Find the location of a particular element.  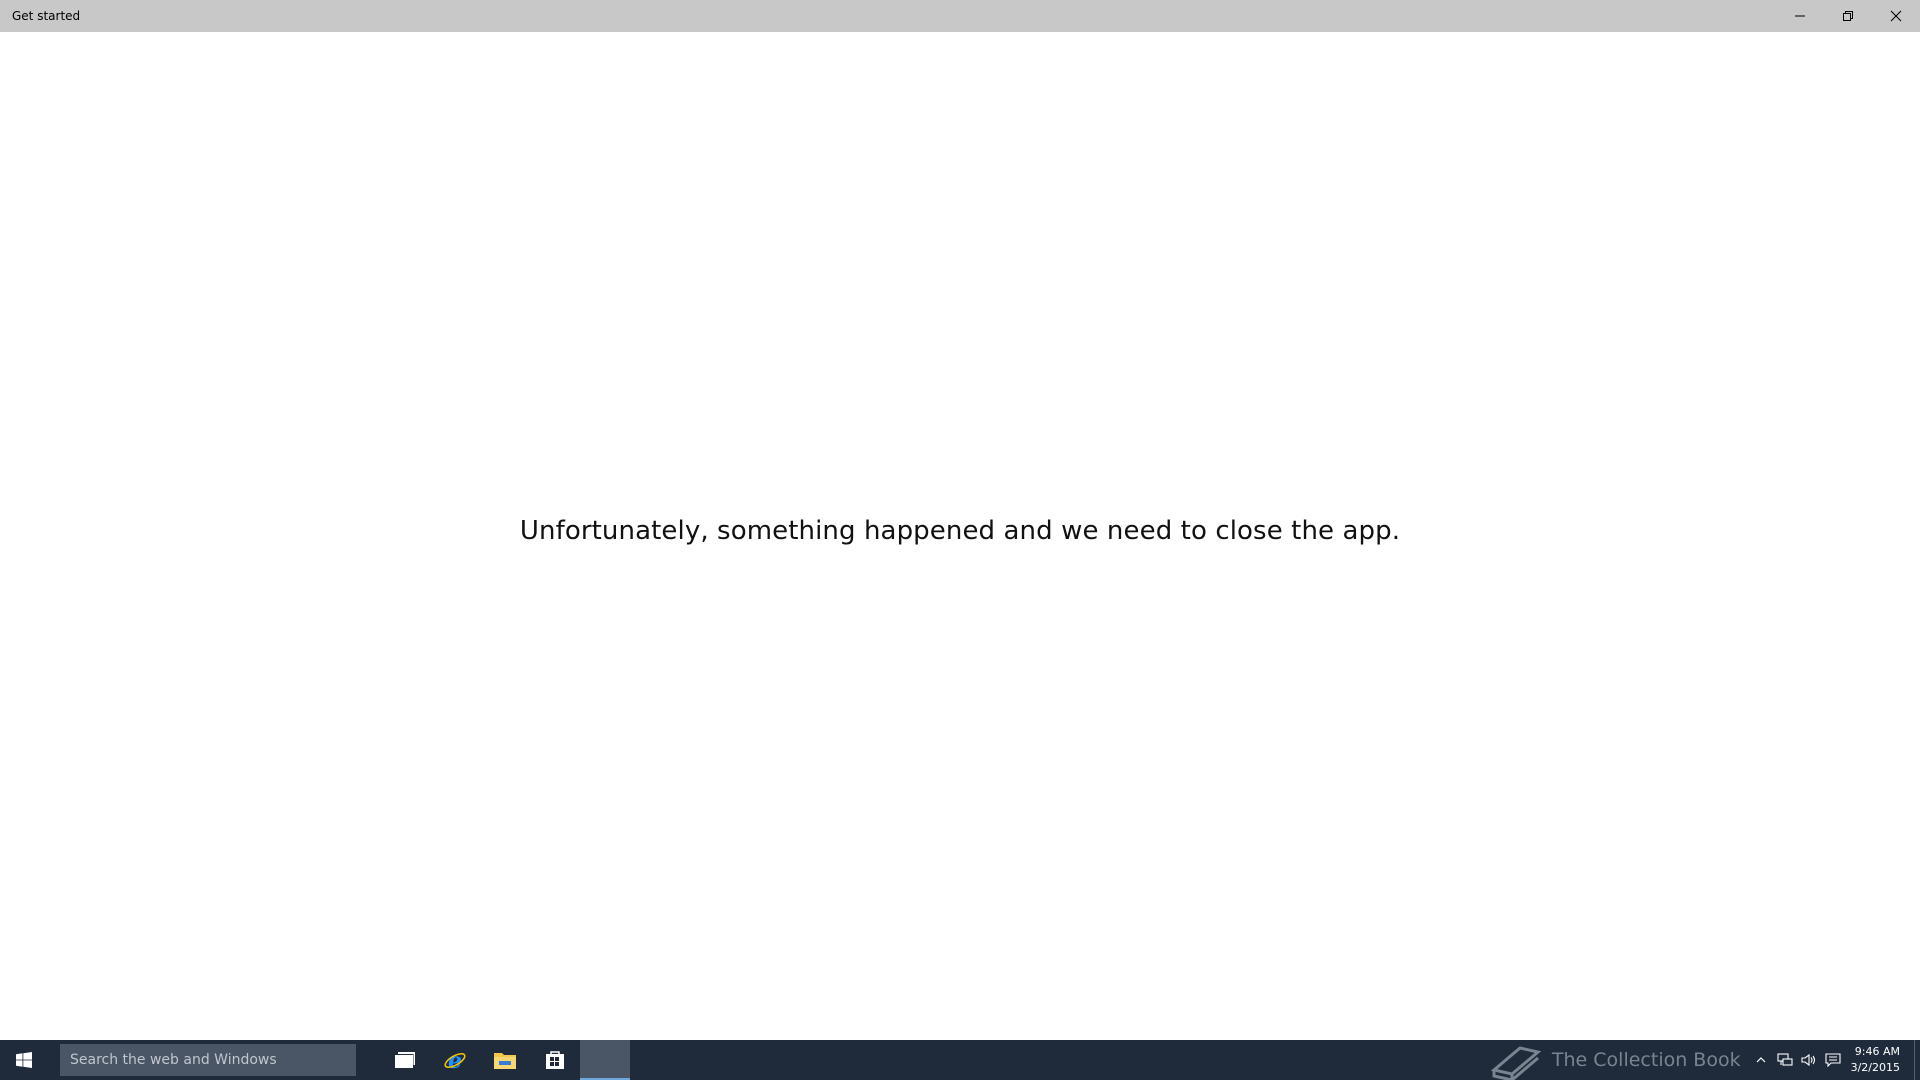

minimize-icon is located at coordinates (1800, 16).